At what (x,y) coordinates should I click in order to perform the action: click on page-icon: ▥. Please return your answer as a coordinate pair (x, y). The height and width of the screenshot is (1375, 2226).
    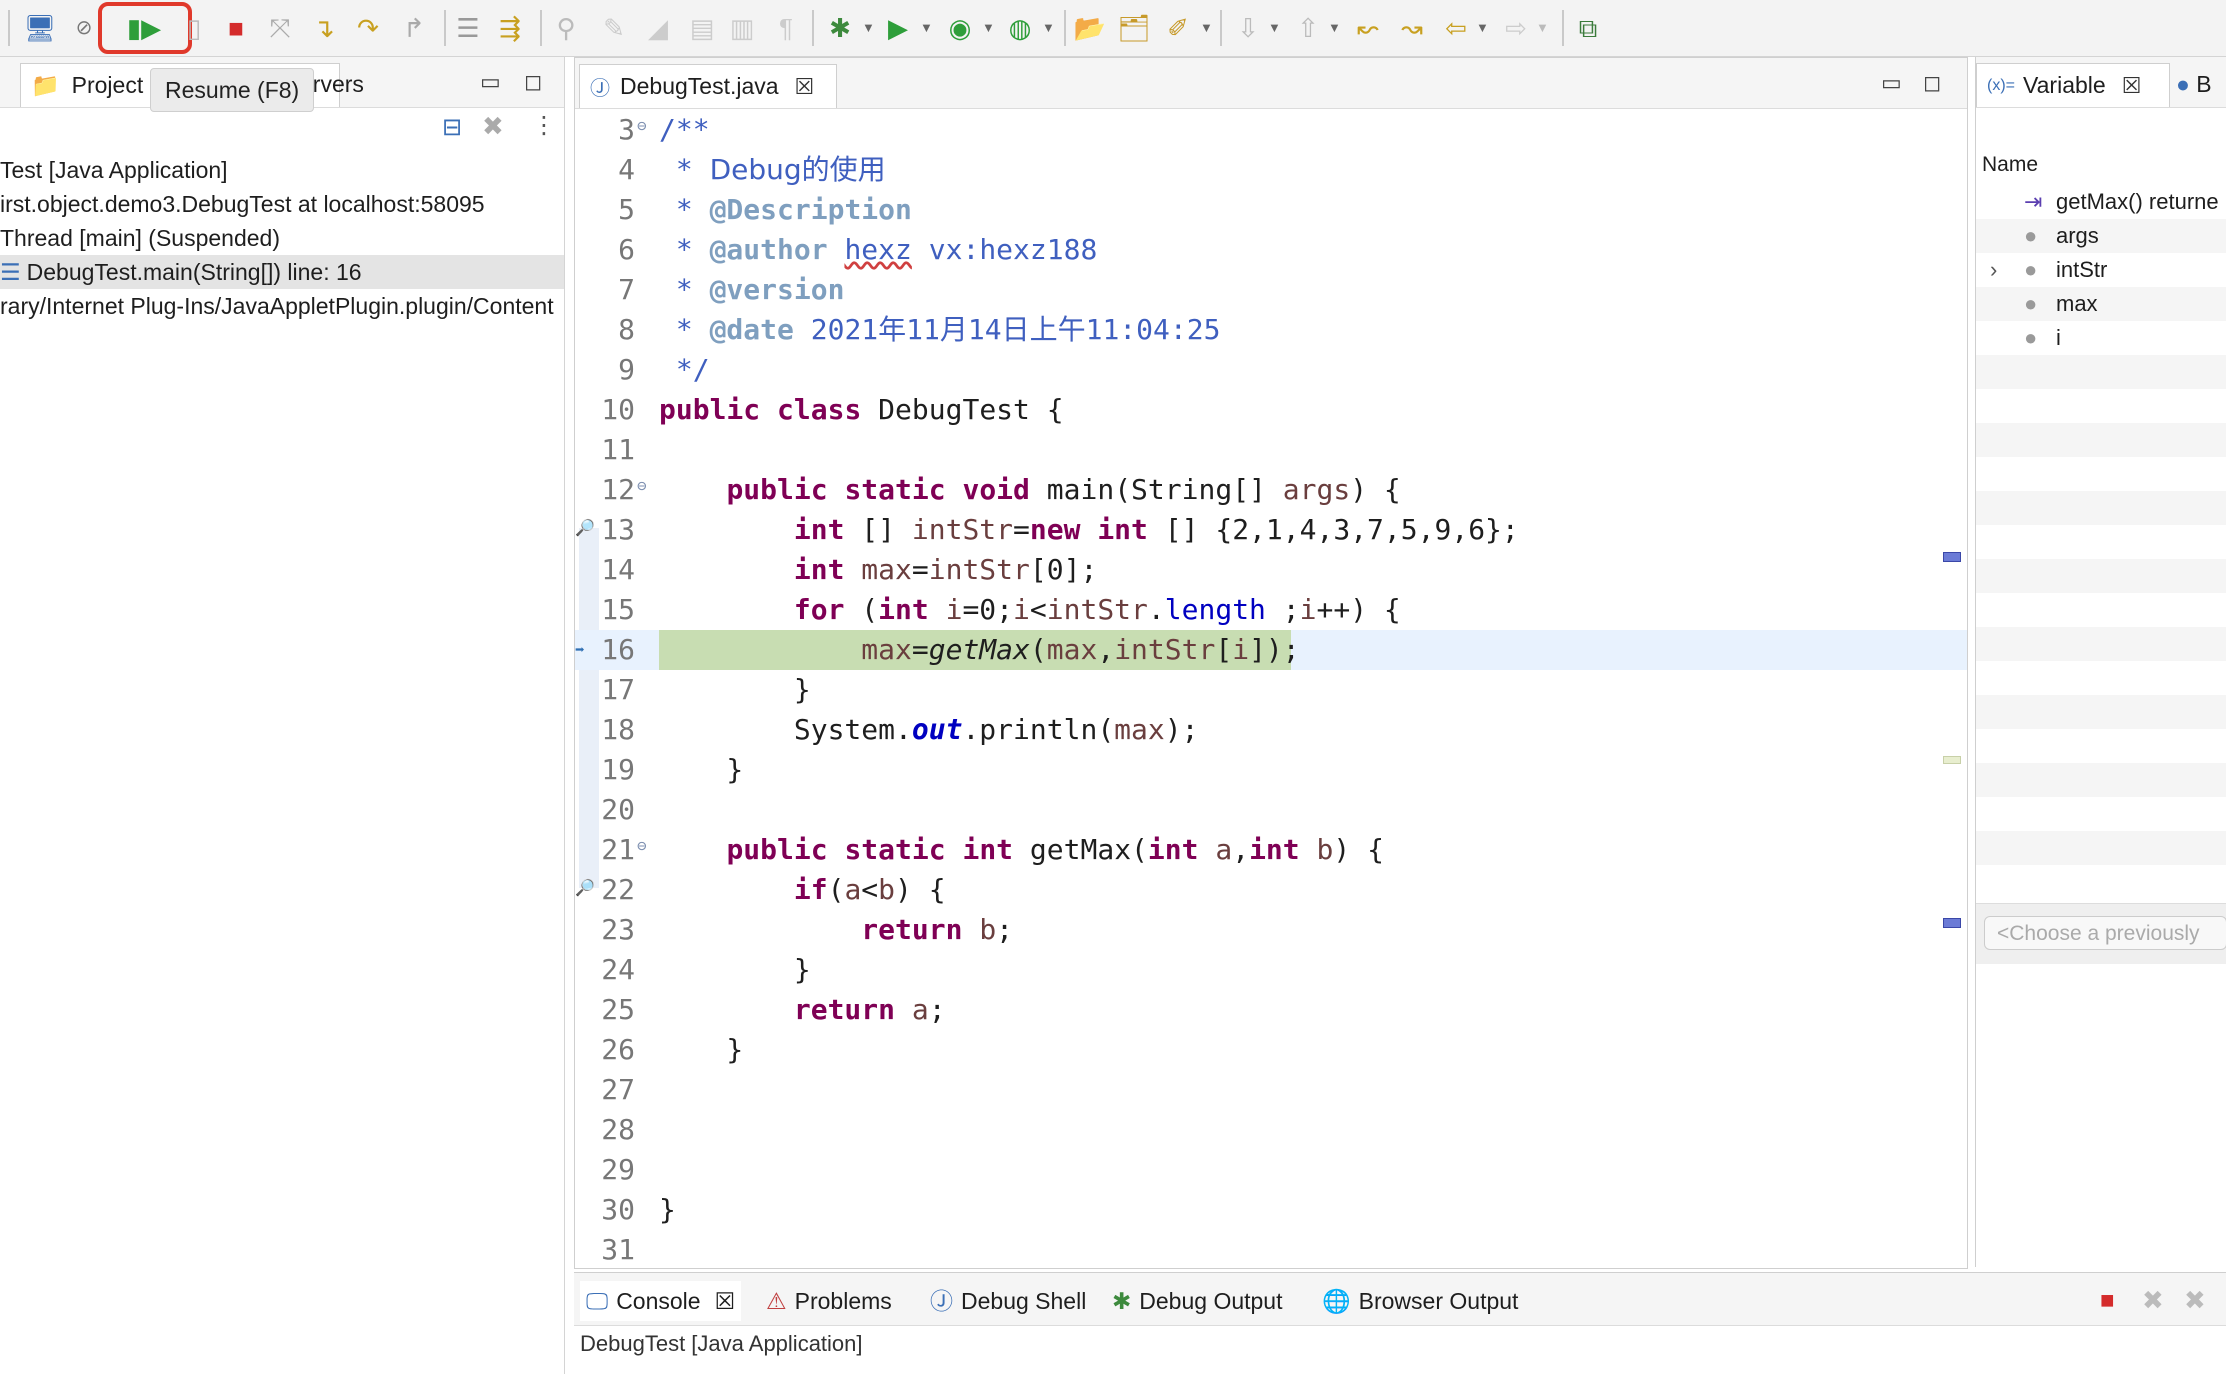
    Looking at the image, I should click on (742, 28).